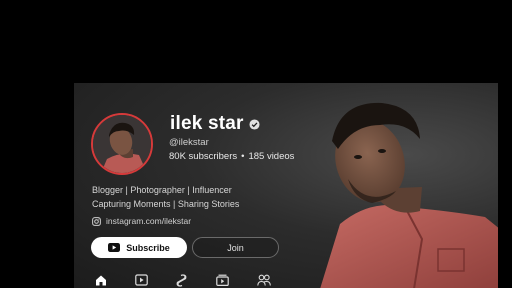 The width and height of the screenshot is (512, 288). What do you see at coordinates (222, 280) in the screenshot?
I see `playlists-icon` at bounding box center [222, 280].